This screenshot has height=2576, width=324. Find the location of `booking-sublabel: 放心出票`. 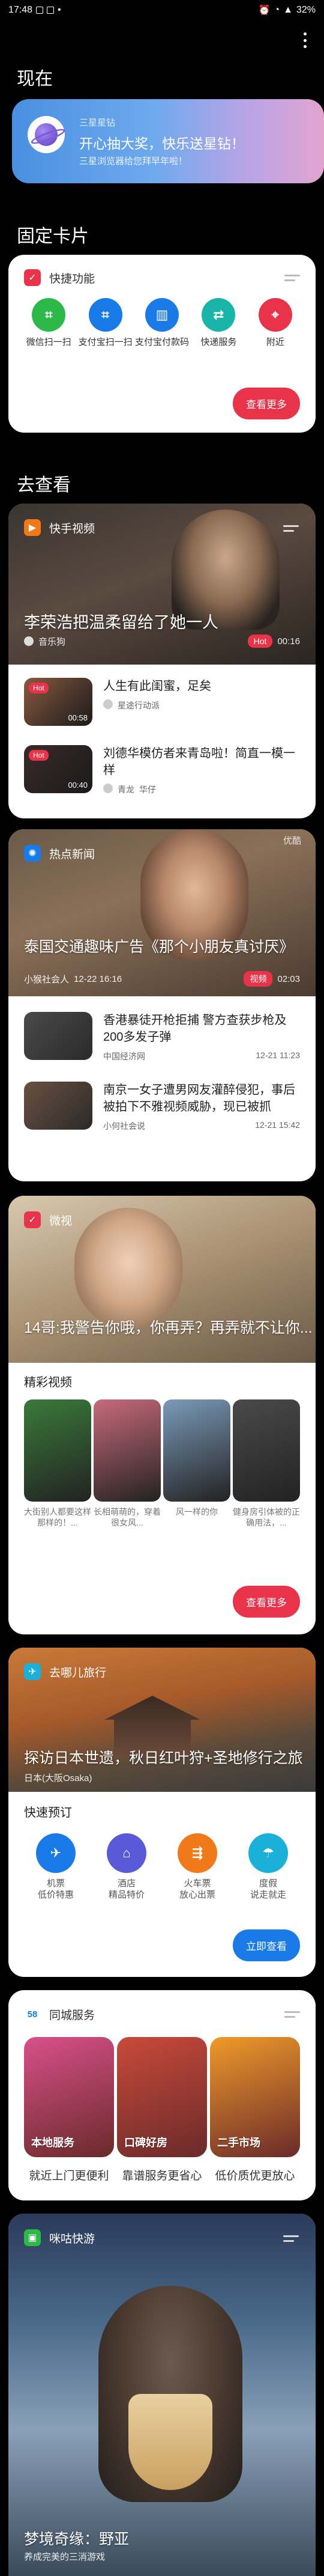

booking-sublabel: 放心出票 is located at coordinates (197, 1895).